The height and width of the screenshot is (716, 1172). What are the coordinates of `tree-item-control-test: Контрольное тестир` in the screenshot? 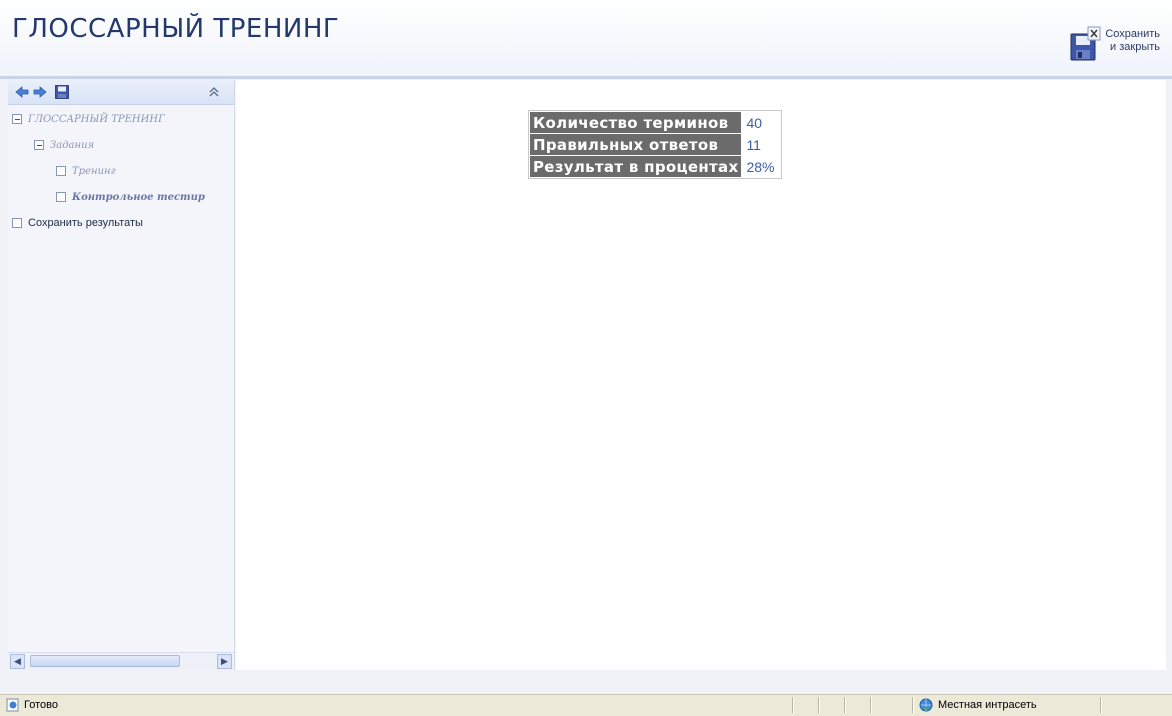 It's located at (130, 197).